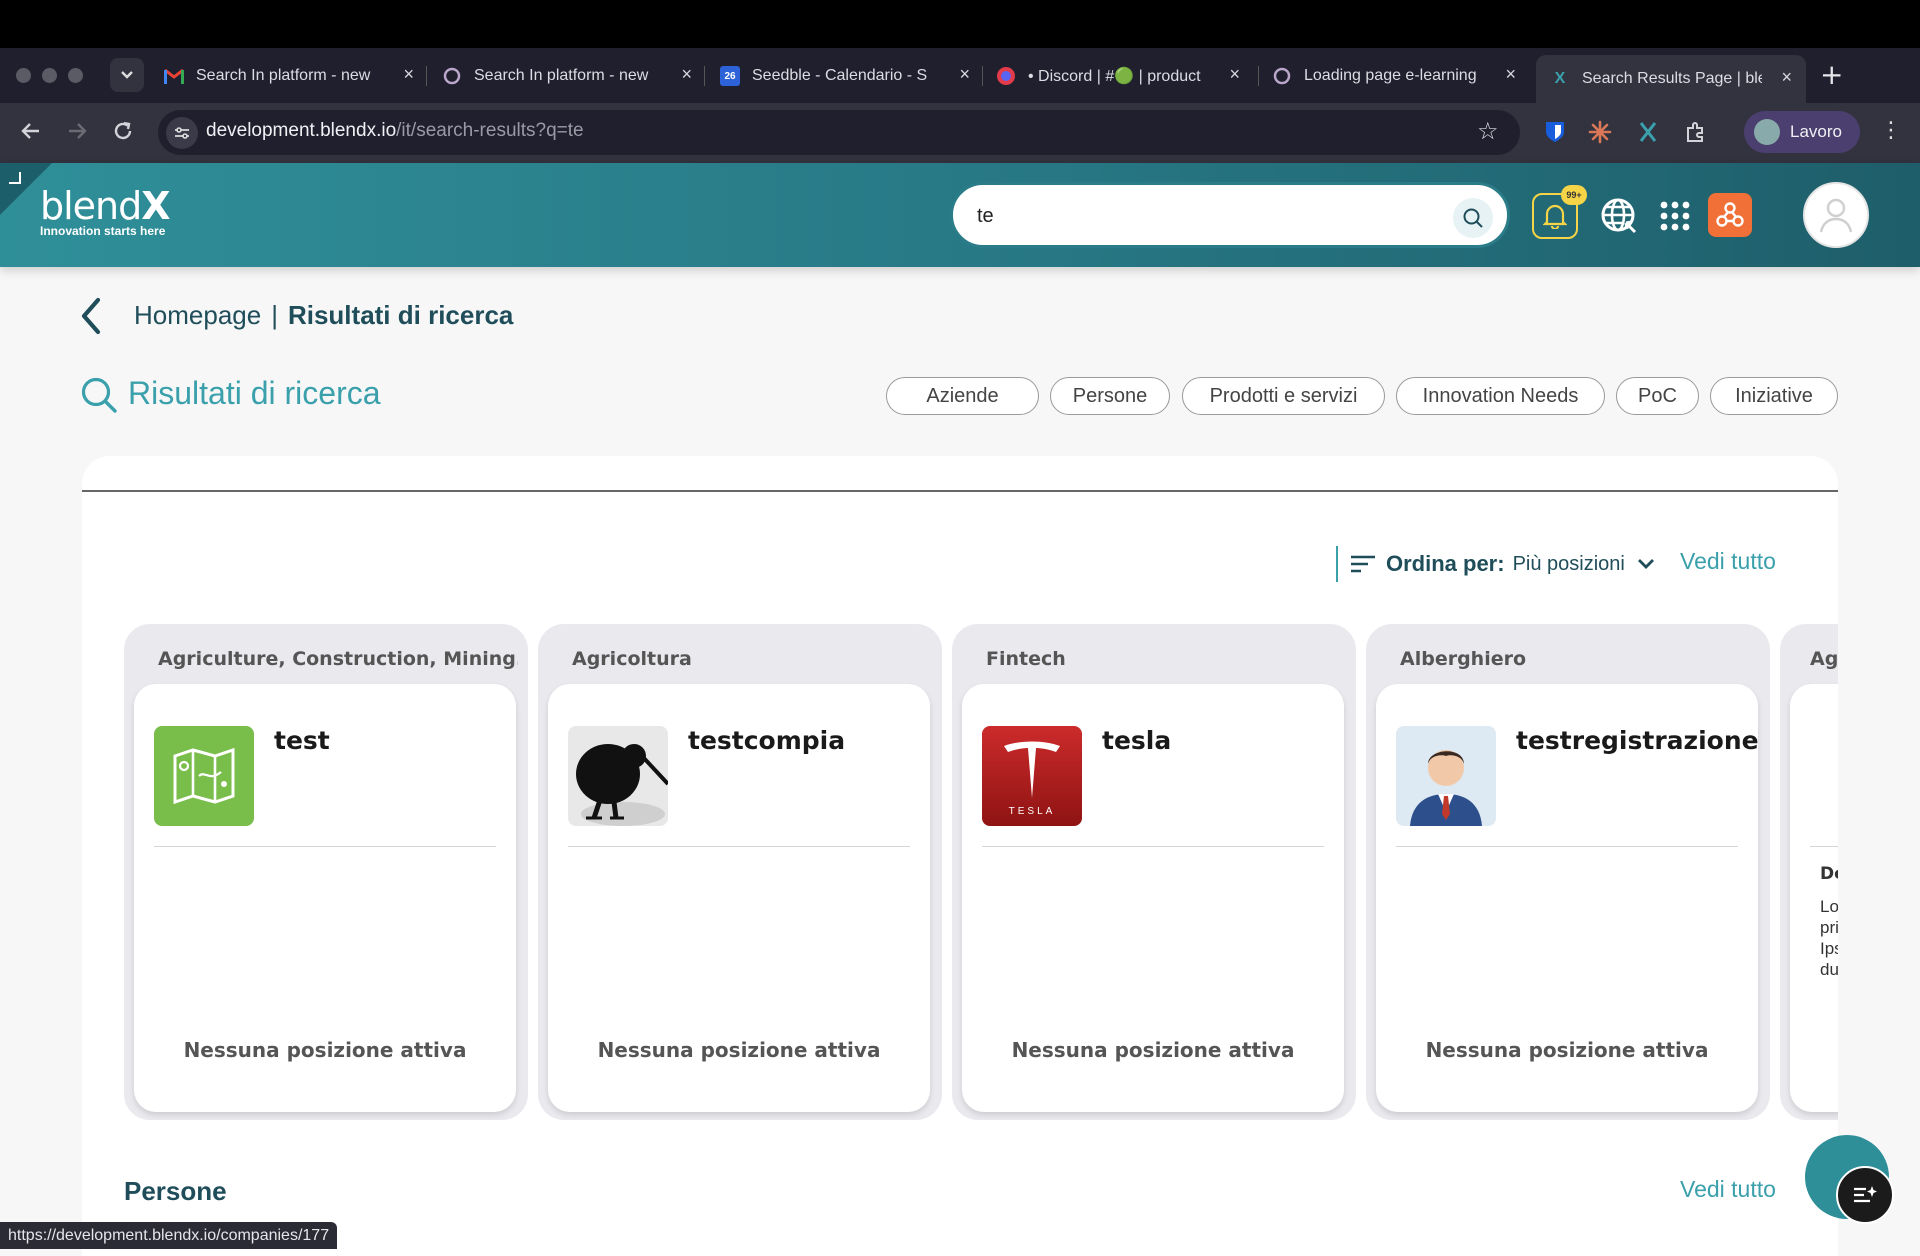  I want to click on browser-tab: 26 Seedble - Calendario - S ×, so click(845, 76).